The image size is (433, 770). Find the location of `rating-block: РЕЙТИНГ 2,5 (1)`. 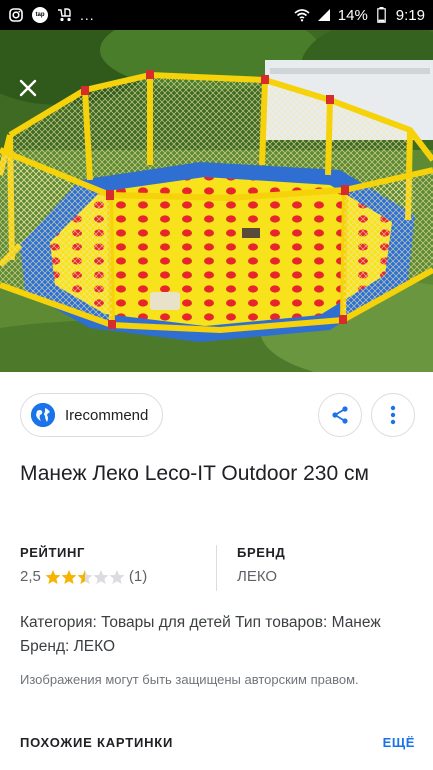

rating-block: РЕЙТИНГ 2,5 (1) is located at coordinates (118, 568).